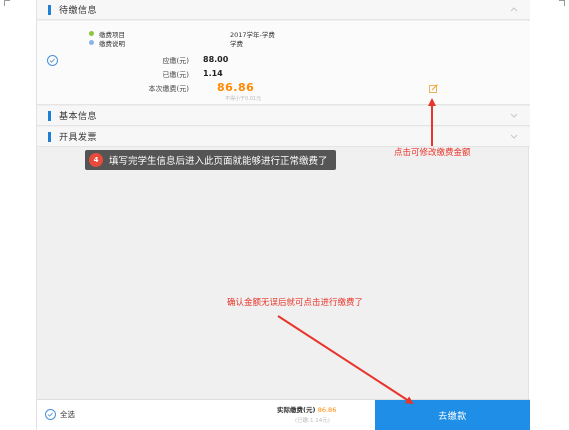 Image resolution: width=569 pixels, height=430 pixels. Describe the element at coordinates (112, 44) in the screenshot. I see `desc-label: 缴费说明` at that location.